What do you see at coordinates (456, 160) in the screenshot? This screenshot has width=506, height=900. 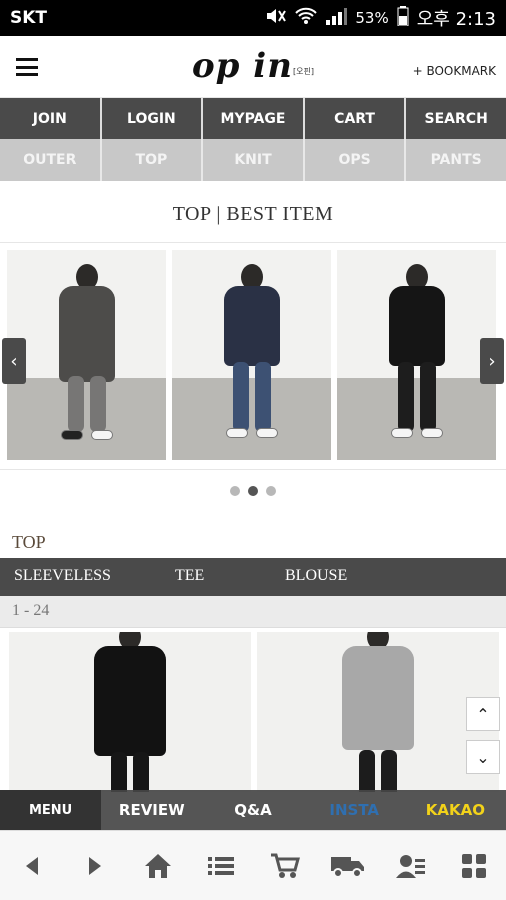 I see `category-pants: PANTS` at bounding box center [456, 160].